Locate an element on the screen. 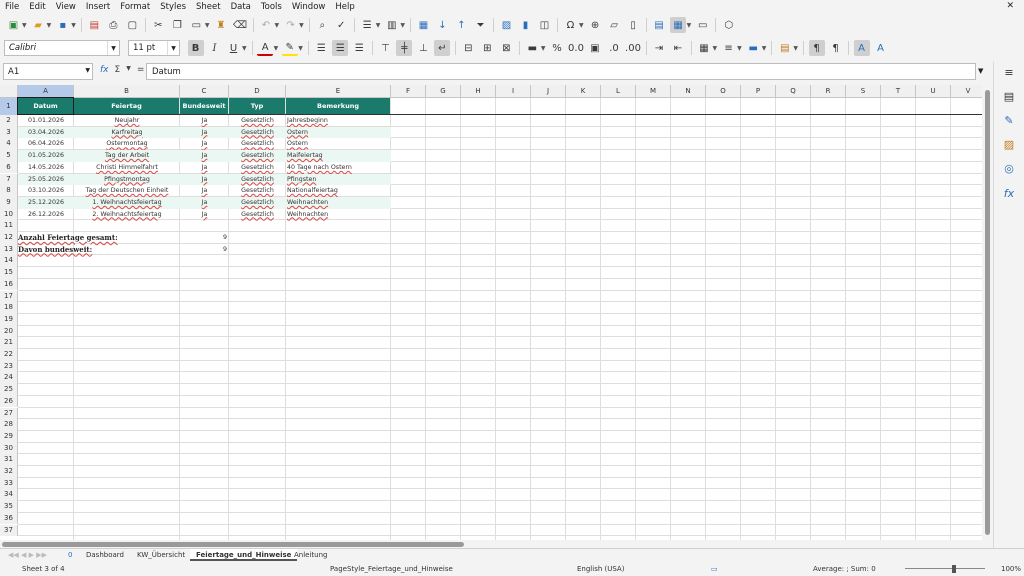 The height and width of the screenshot is (576, 1024). find-replace-icon: ⌕ is located at coordinates (322, 25).